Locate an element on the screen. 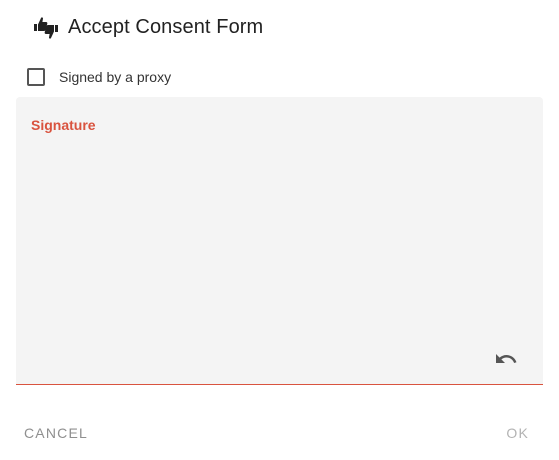 This screenshot has width=559, height=460. proxy-checkbox is located at coordinates (36, 77).